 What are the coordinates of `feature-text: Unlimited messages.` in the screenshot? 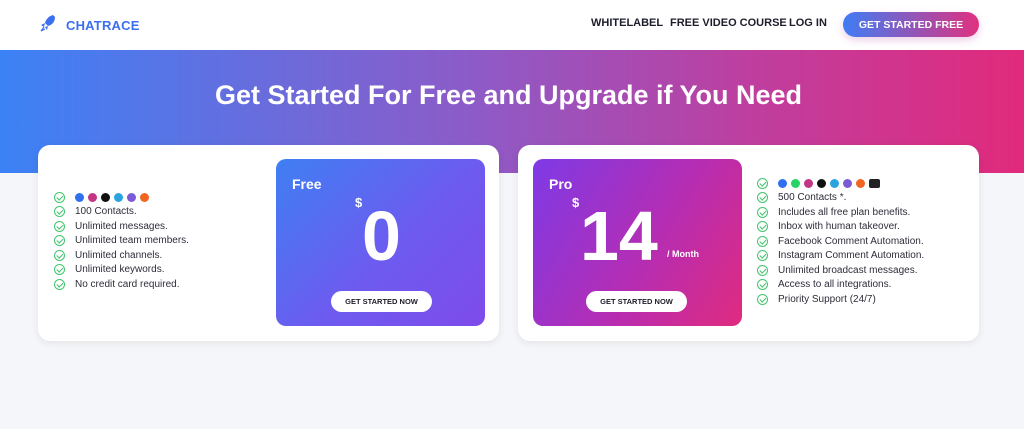 It's located at (121, 226).